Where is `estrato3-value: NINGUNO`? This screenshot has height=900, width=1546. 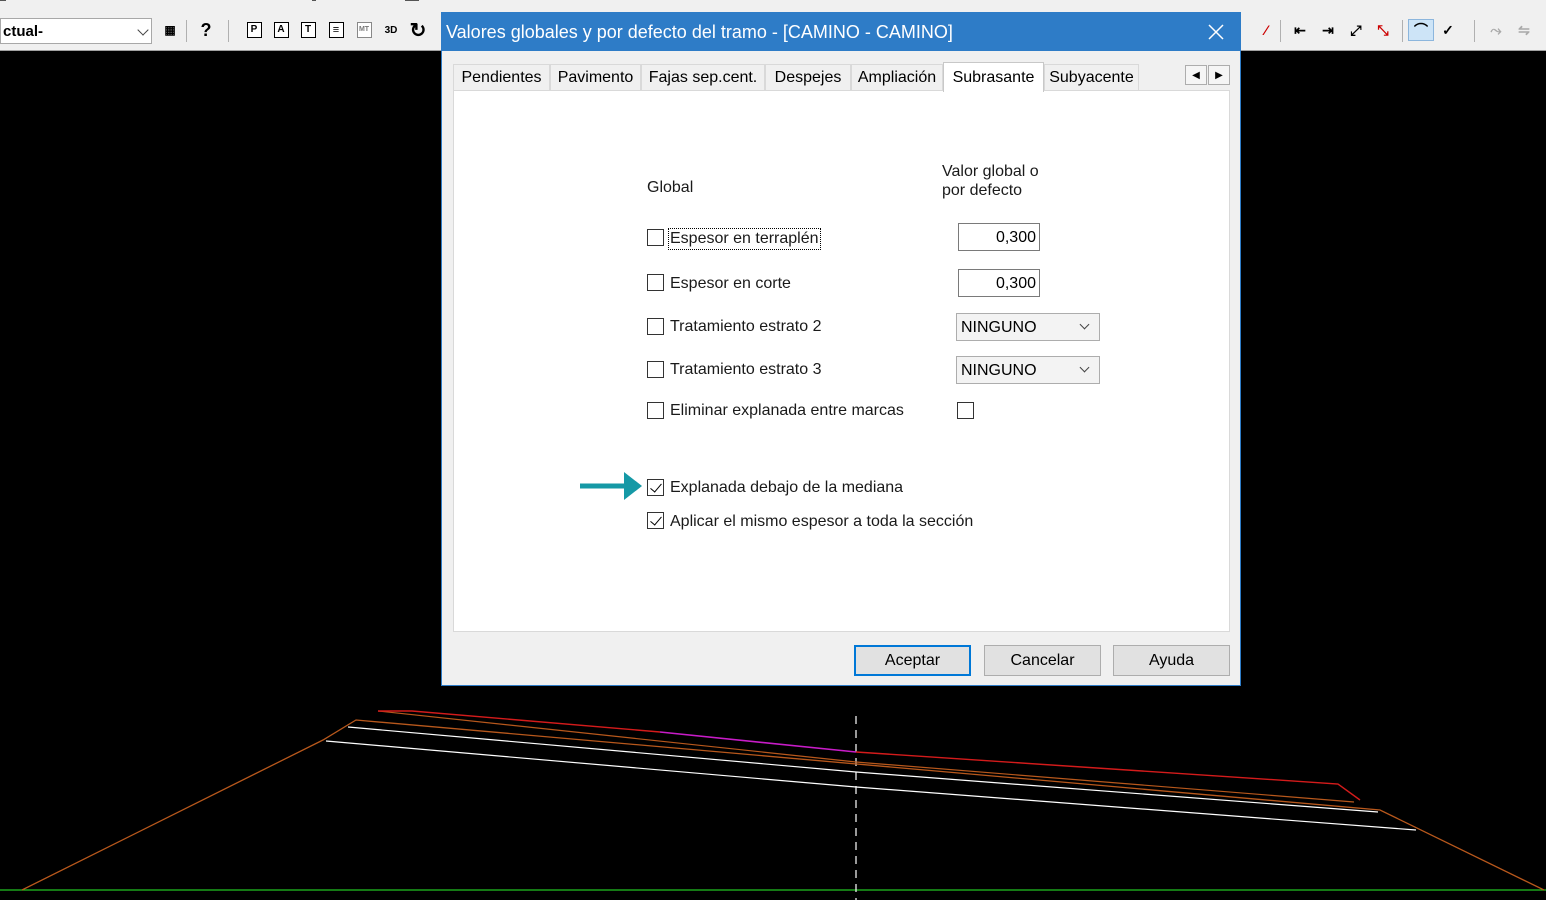 estrato3-value: NINGUNO is located at coordinates (999, 370).